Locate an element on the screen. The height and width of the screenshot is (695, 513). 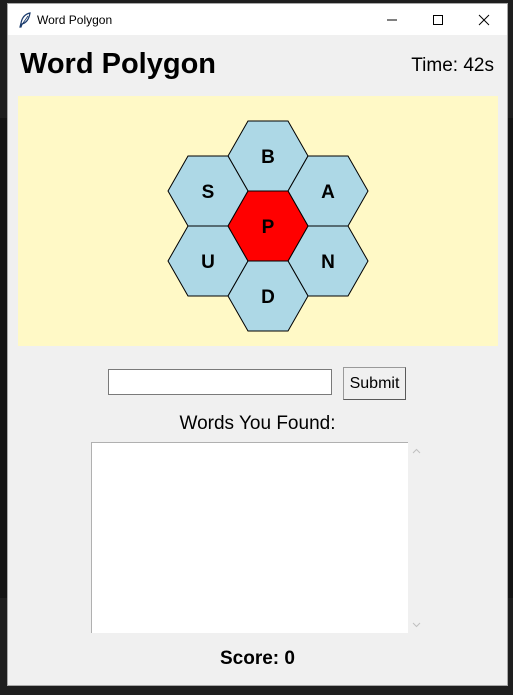
minimize-icon is located at coordinates (392, 19).